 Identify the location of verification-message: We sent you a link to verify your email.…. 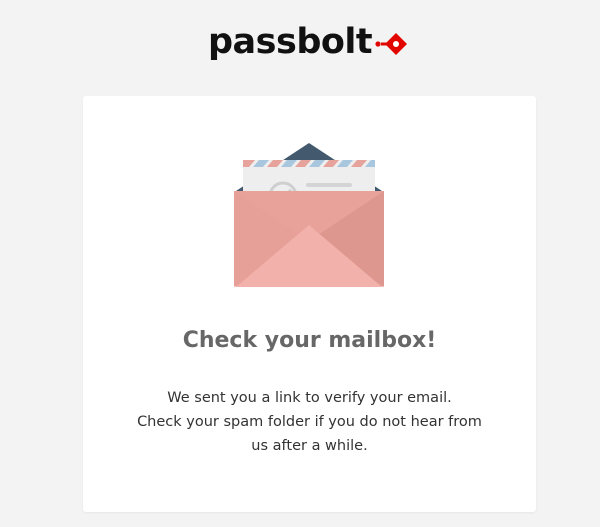
(309, 422).